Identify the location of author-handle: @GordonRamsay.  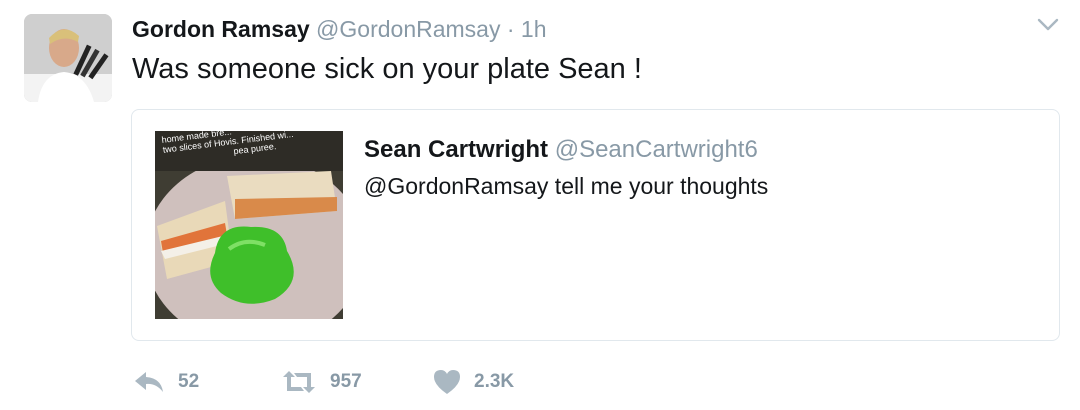
(408, 29).